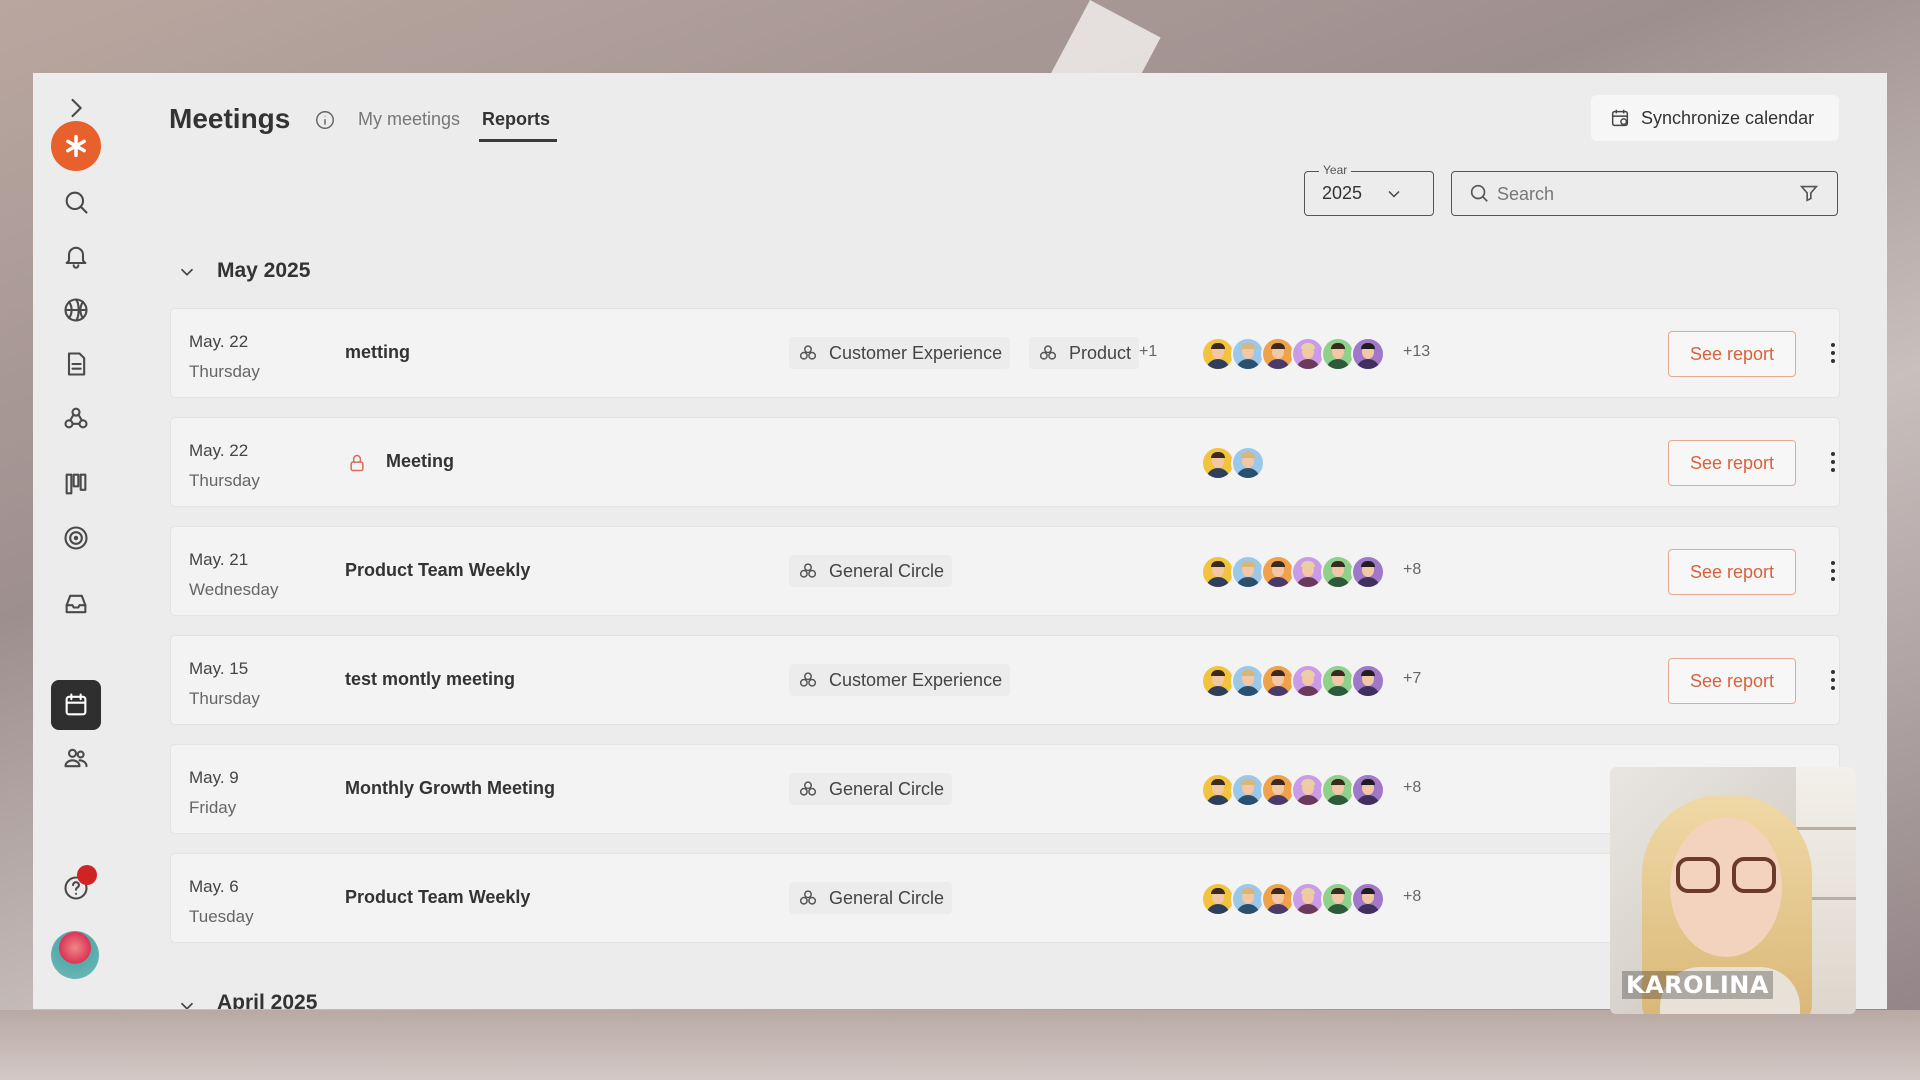 The image size is (1920, 1080). Describe the element at coordinates (75, 955) in the screenshot. I see `user-avatar` at that location.